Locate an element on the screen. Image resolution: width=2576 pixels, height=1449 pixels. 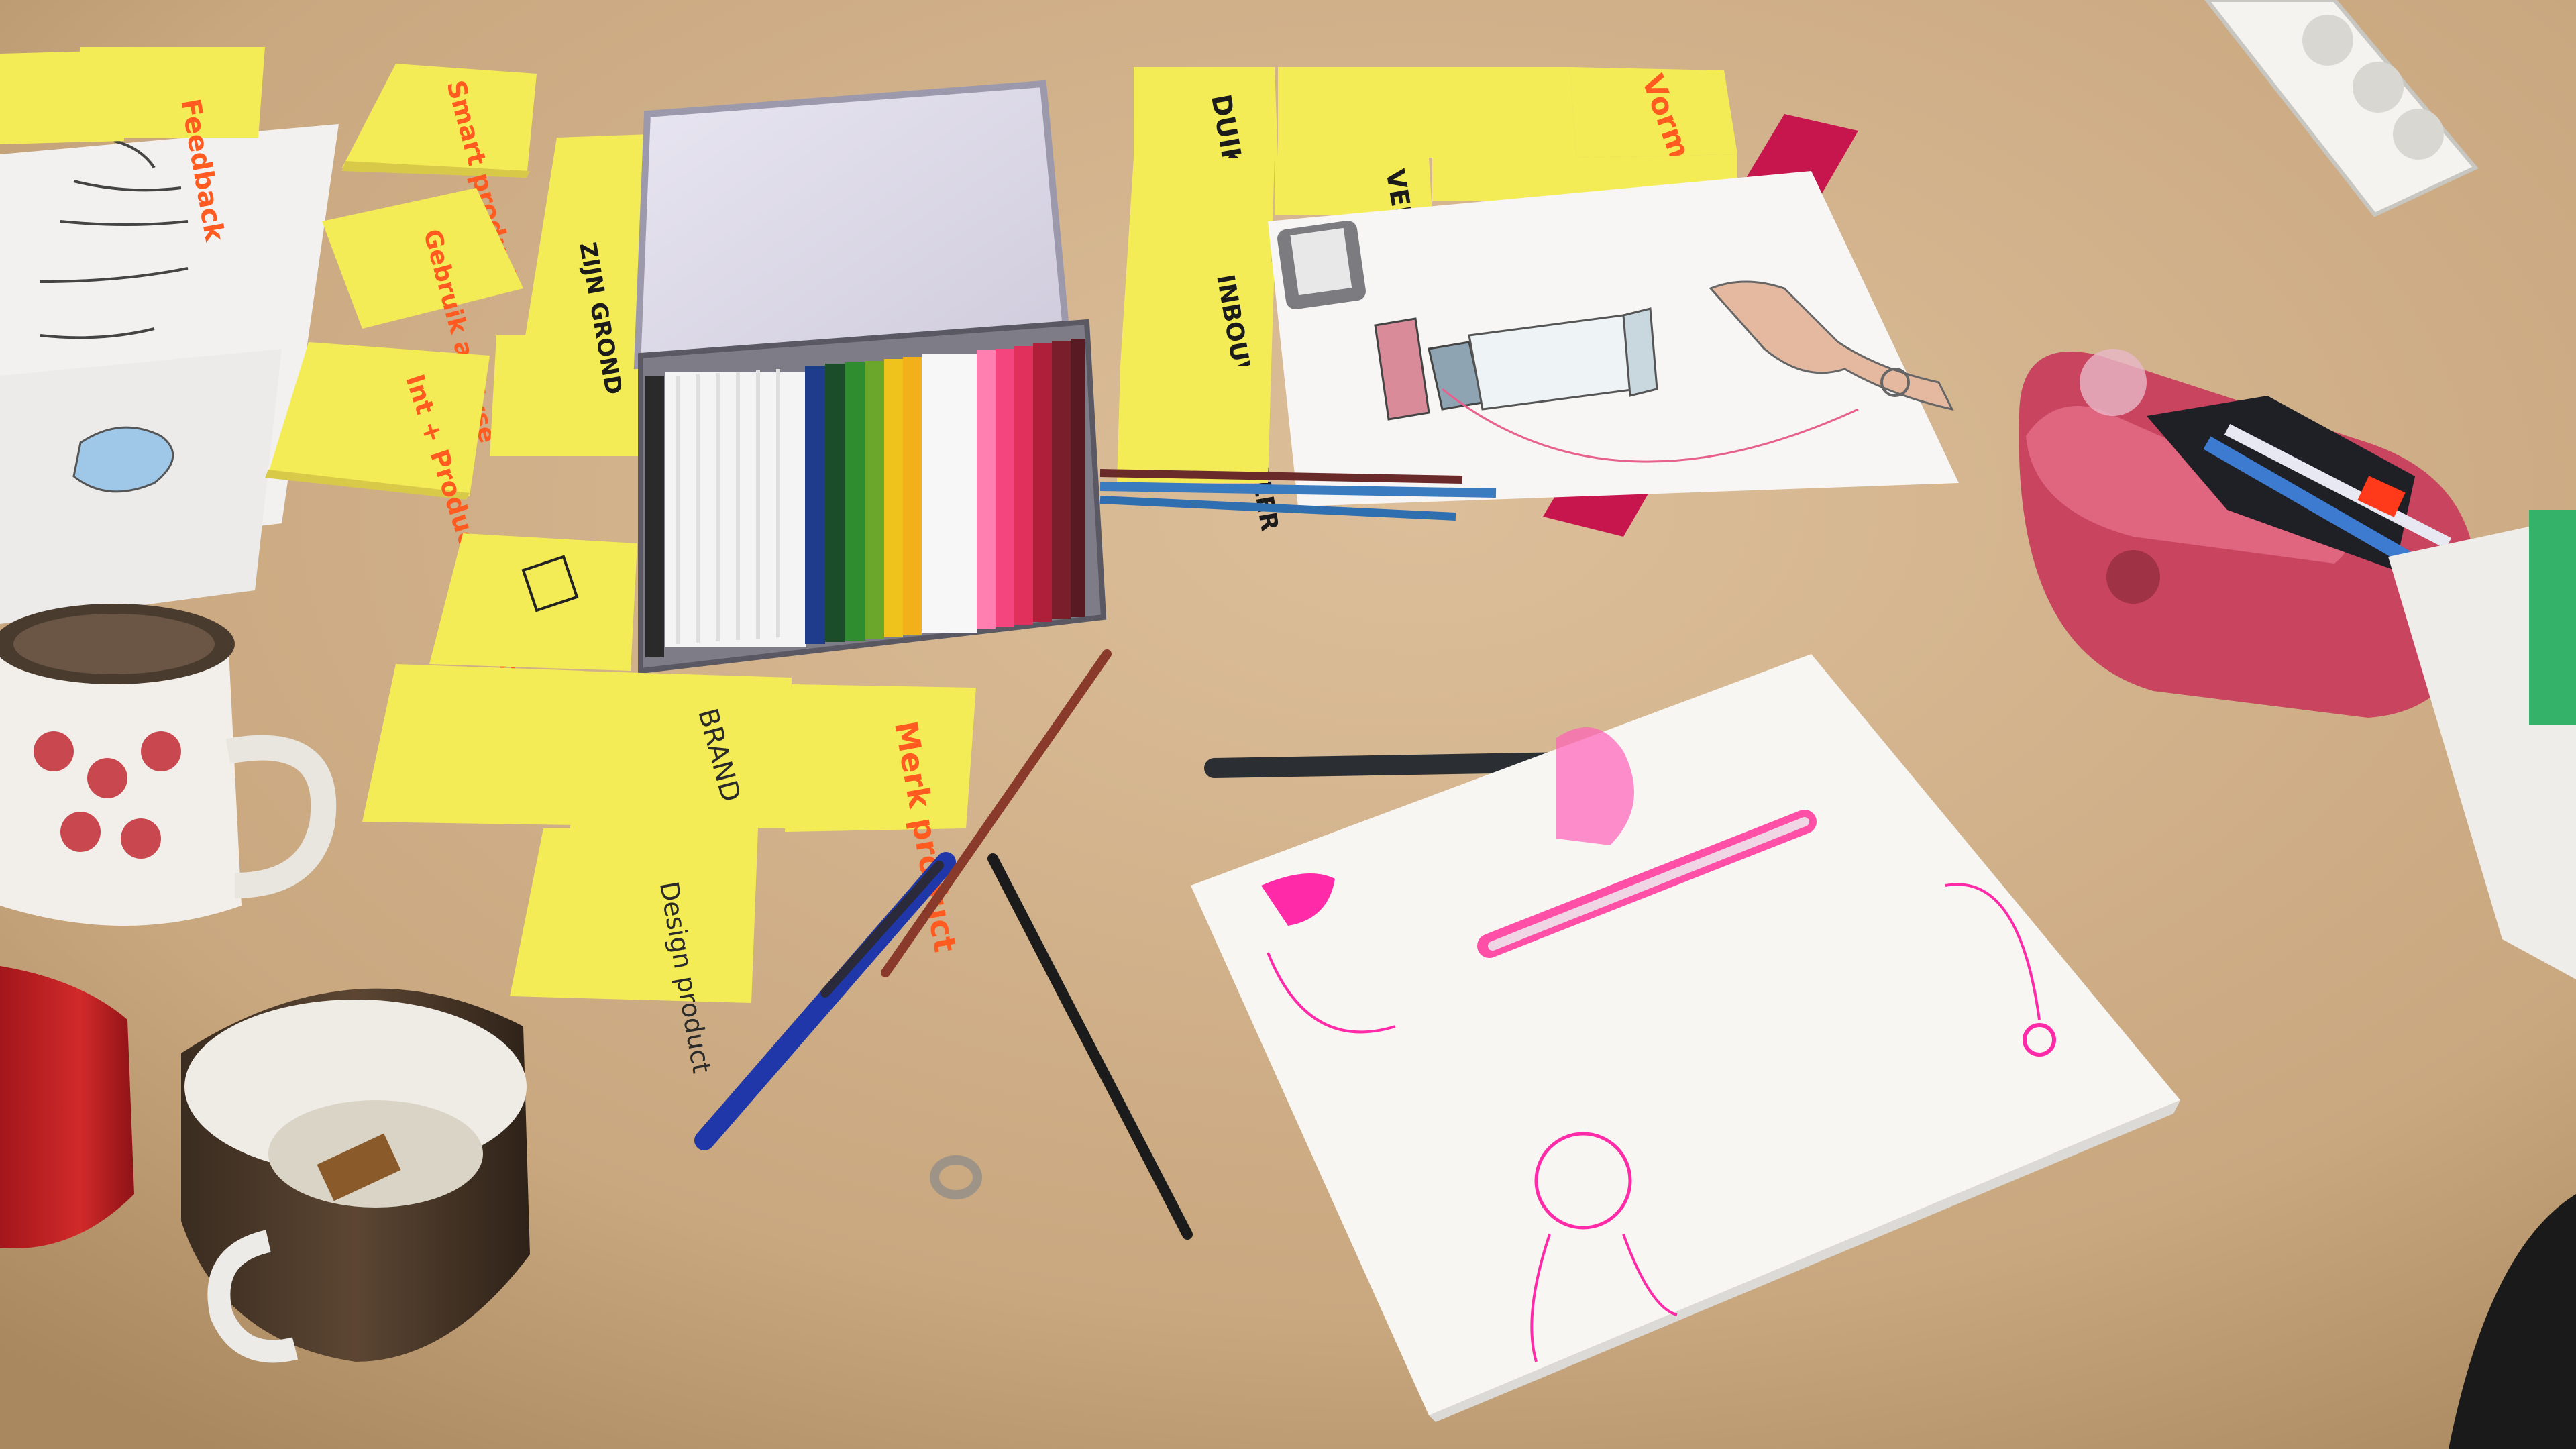
green-bottle is located at coordinates (2552, 617).